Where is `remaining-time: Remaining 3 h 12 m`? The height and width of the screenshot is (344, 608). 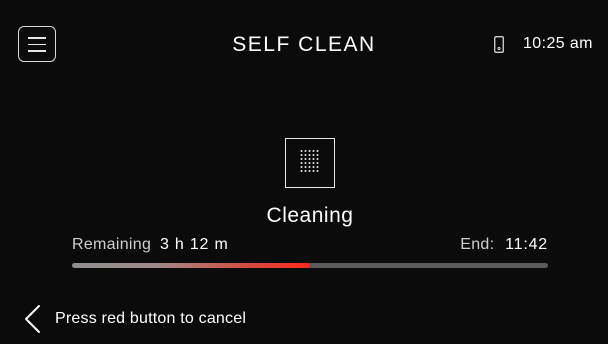
remaining-time: Remaining 3 h 12 m is located at coordinates (150, 245).